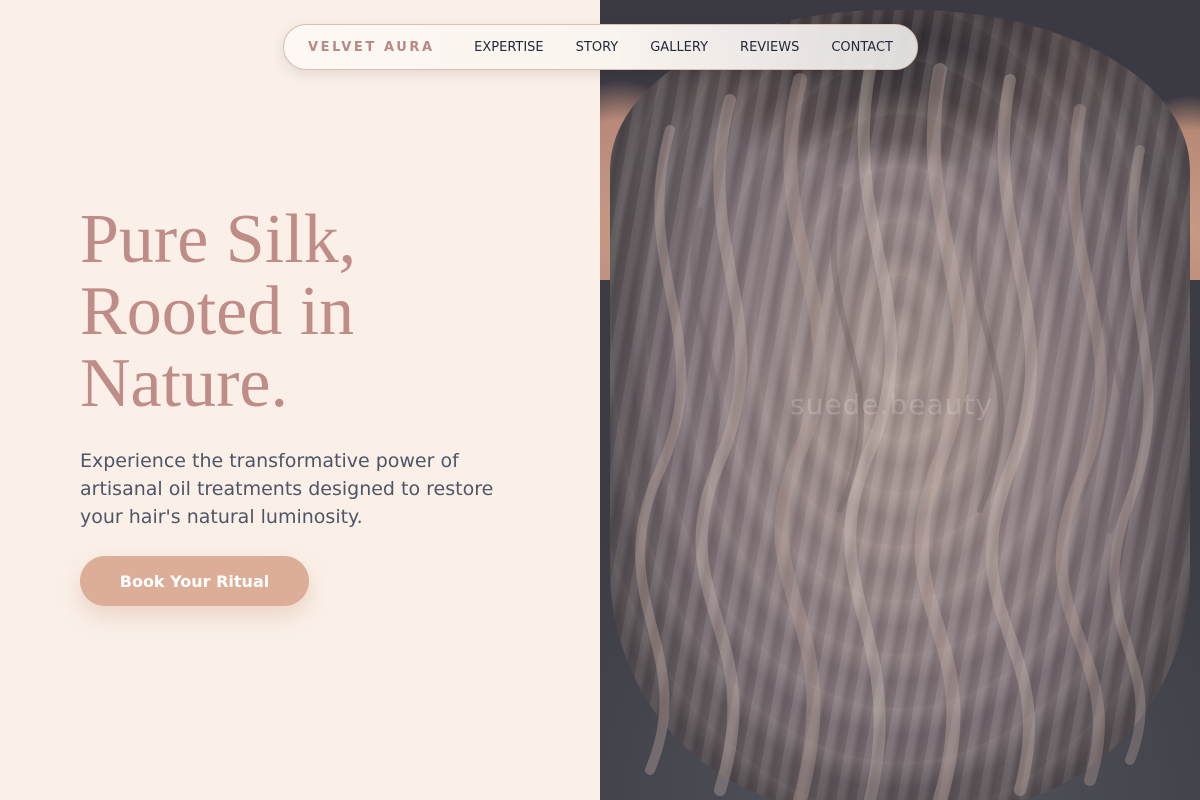  What do you see at coordinates (679, 47) in the screenshot?
I see `nav-link-gallery: GALLERY` at bounding box center [679, 47].